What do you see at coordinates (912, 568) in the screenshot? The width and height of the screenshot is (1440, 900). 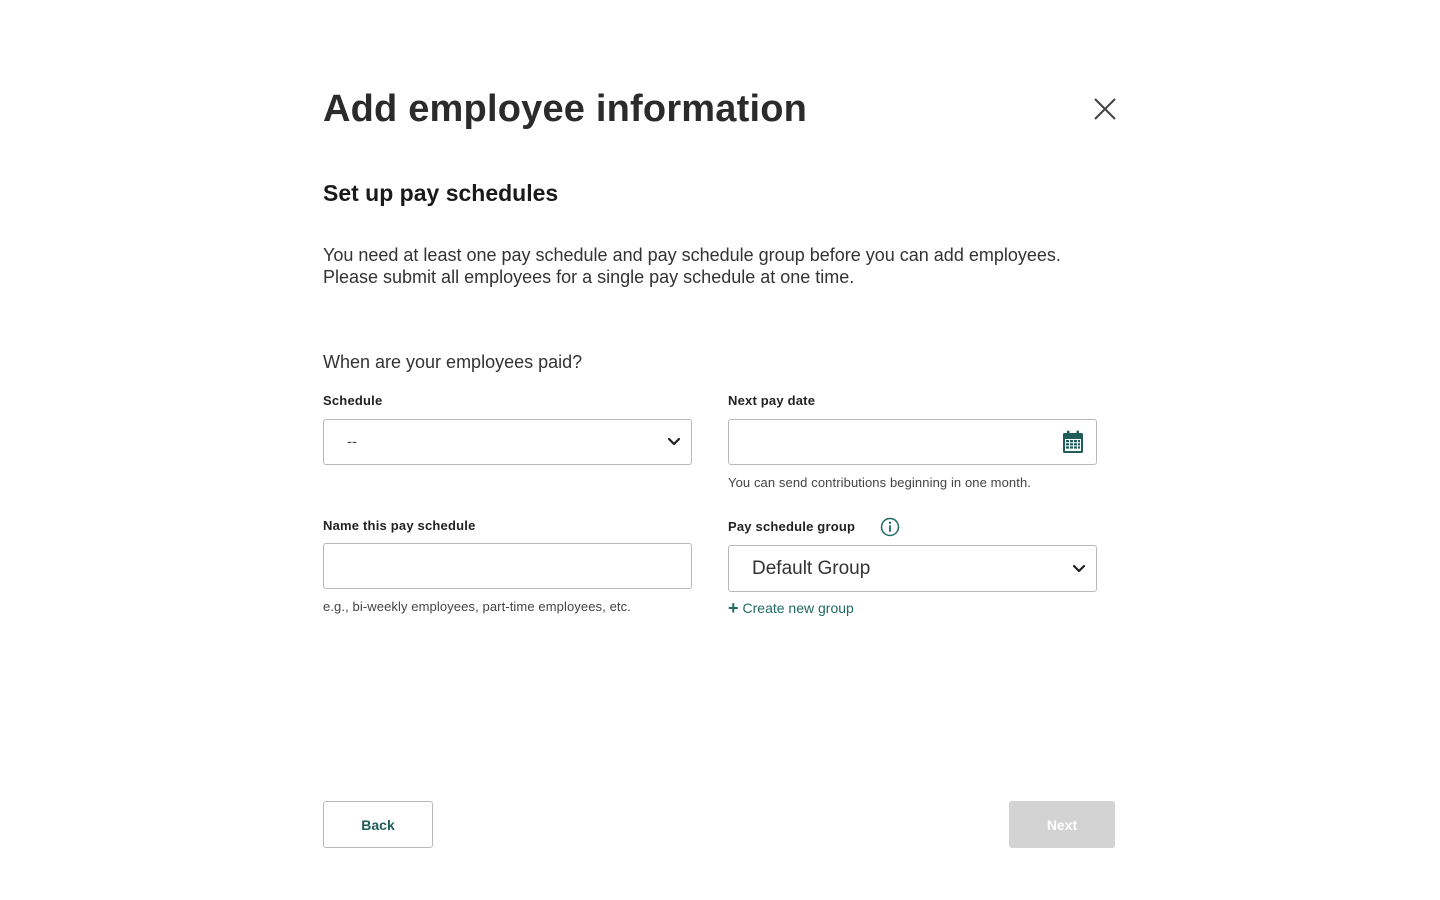 I see `pay-schedule-group-select: Default Group` at bounding box center [912, 568].